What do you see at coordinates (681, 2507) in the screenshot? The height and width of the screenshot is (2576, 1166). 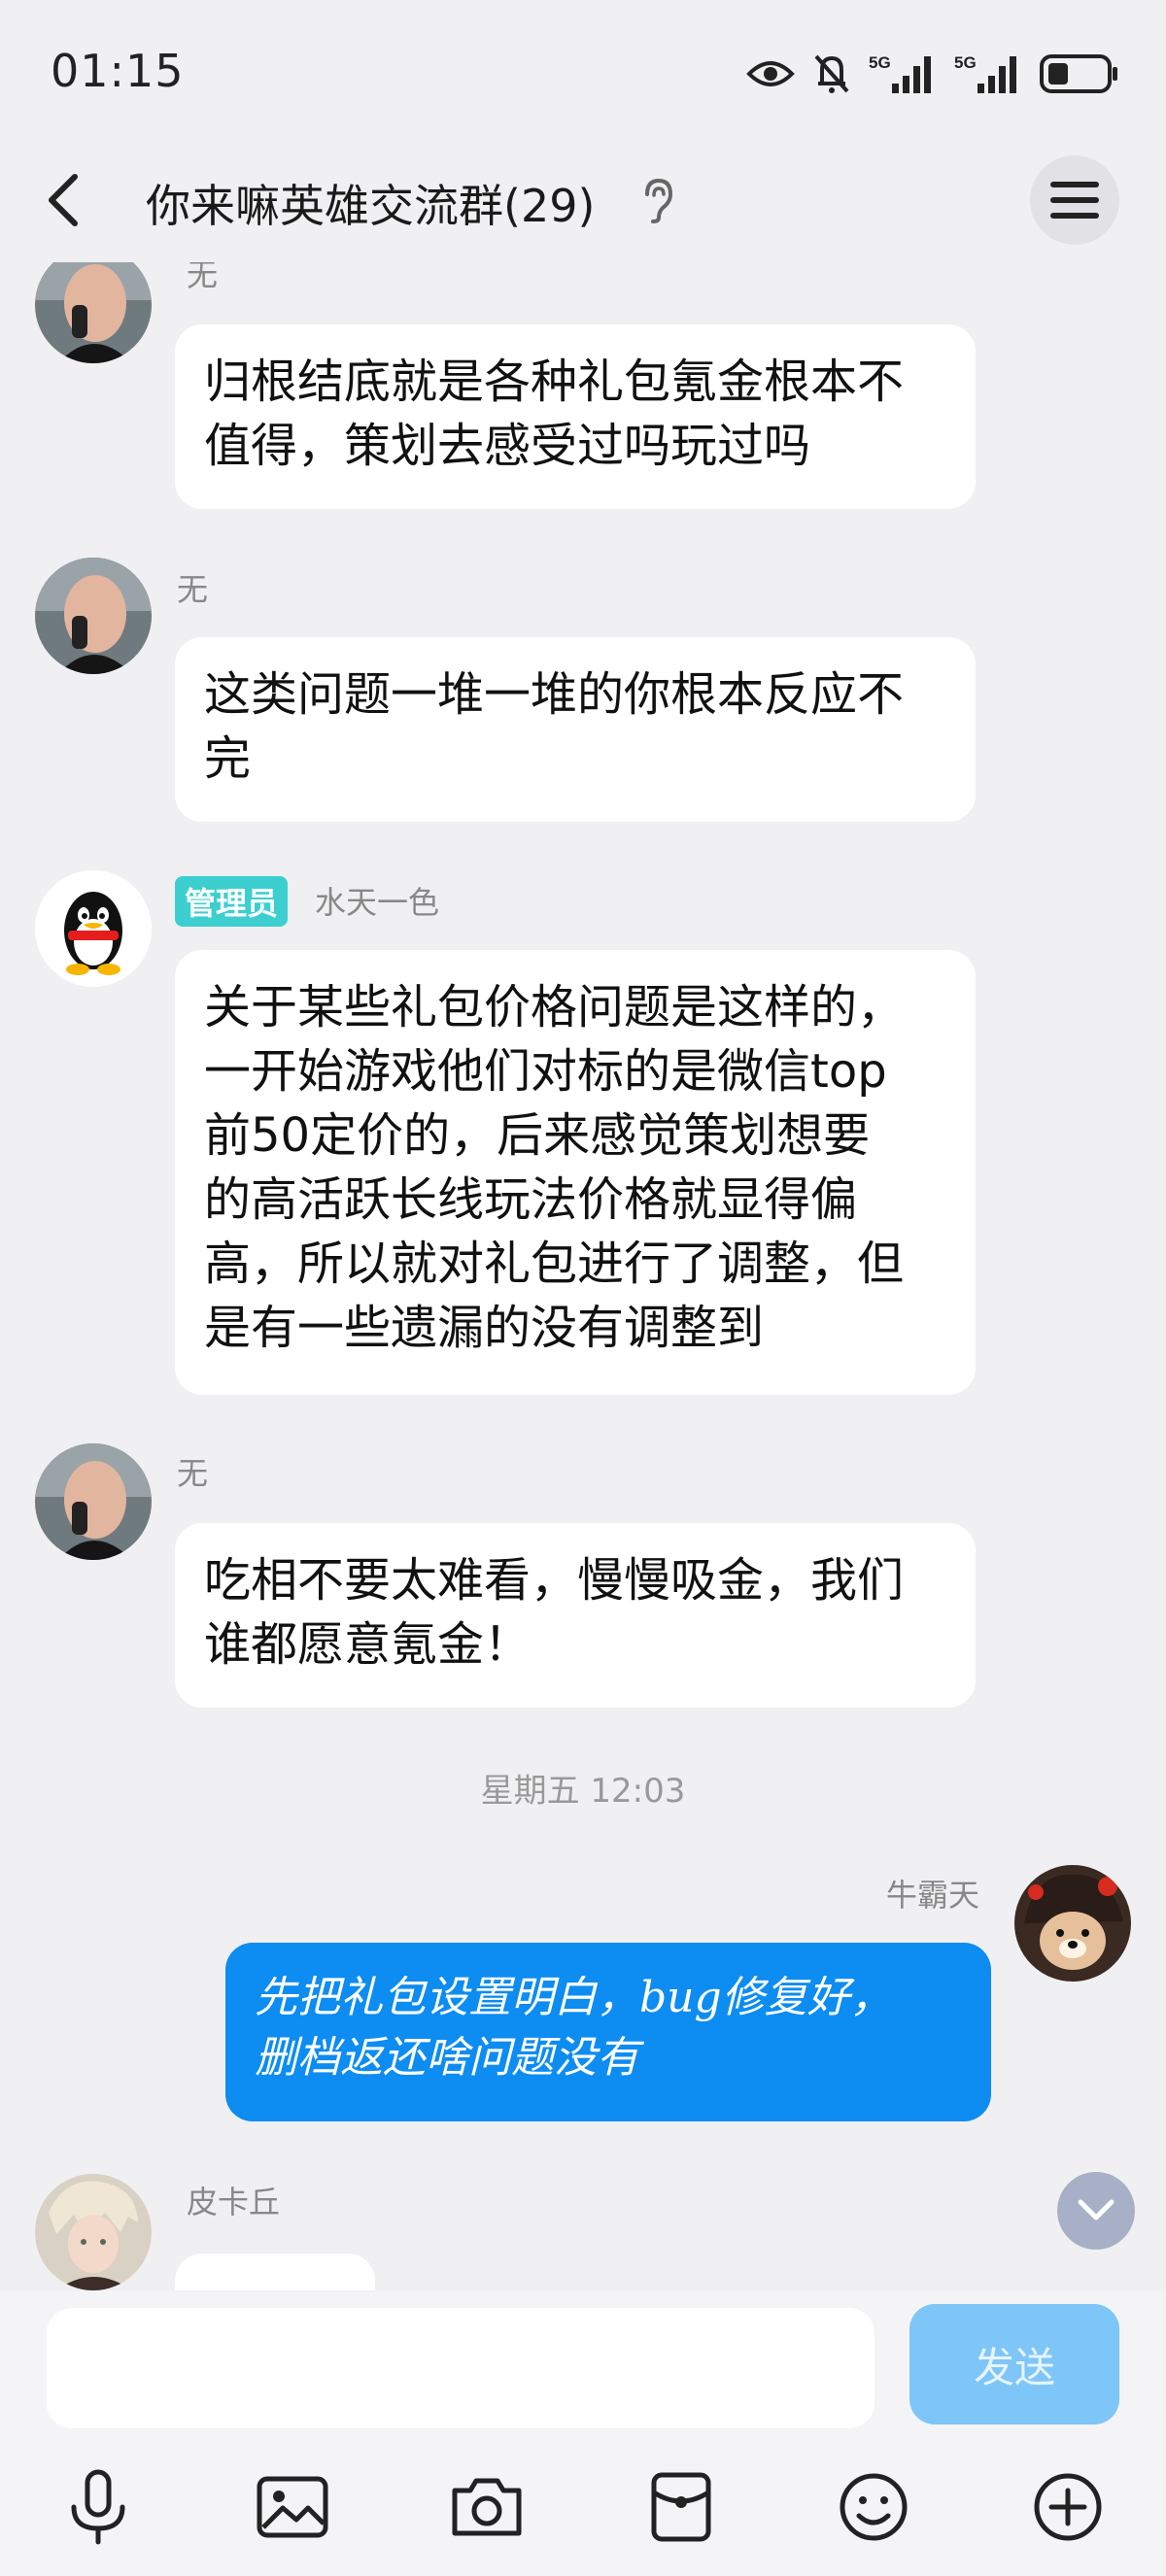 I see `red-packet-icon` at bounding box center [681, 2507].